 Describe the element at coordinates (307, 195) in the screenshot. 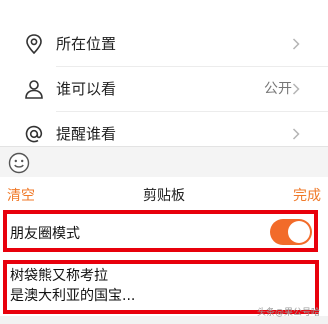

I see `done-button: 完成` at that location.